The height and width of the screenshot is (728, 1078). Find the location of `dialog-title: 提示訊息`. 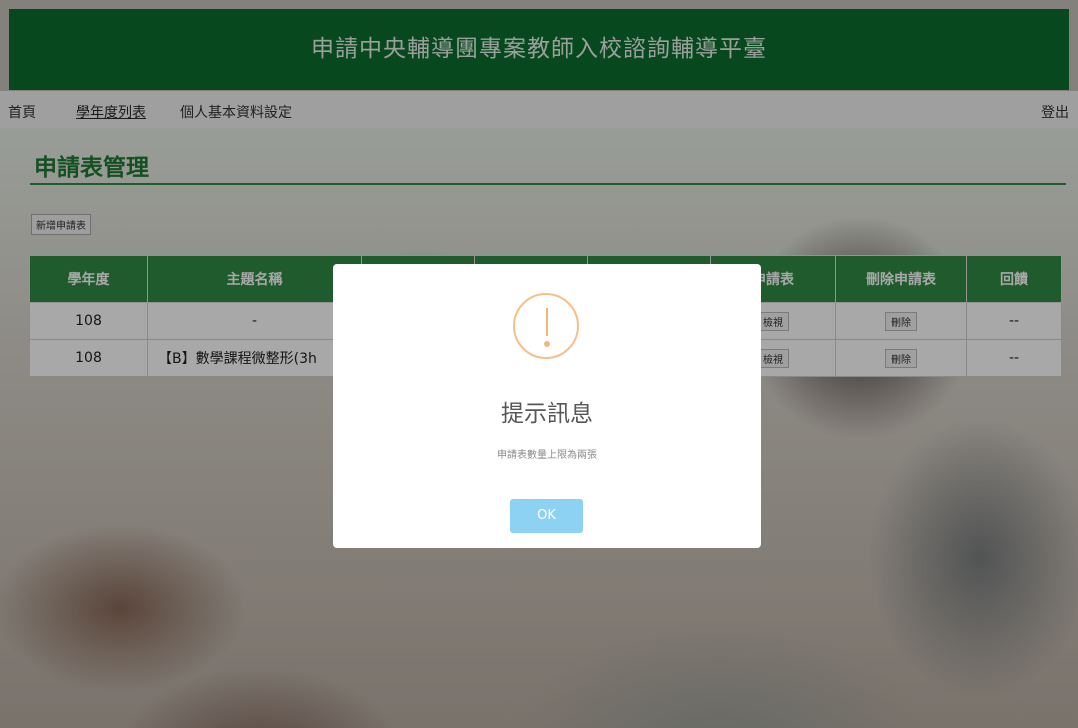

dialog-title: 提示訊息 is located at coordinates (547, 414).